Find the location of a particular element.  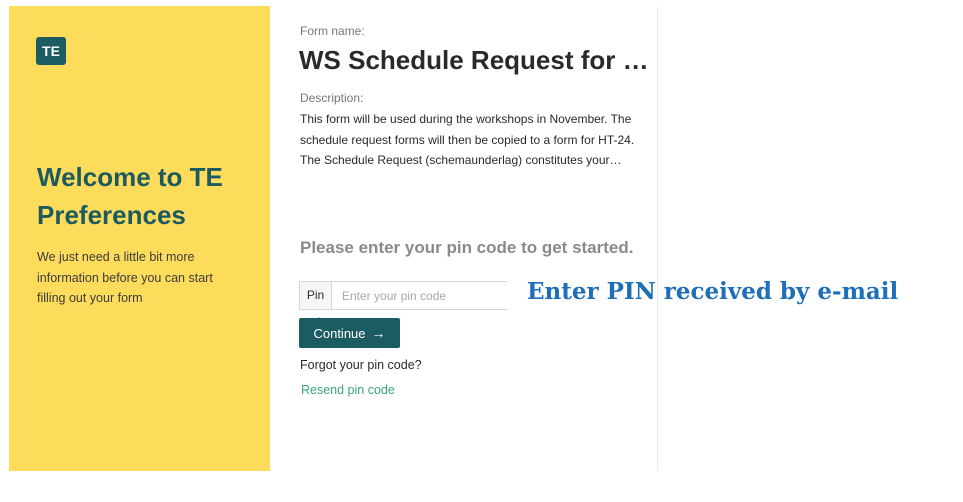

pin-input-group: Pin code: is located at coordinates (403, 305).